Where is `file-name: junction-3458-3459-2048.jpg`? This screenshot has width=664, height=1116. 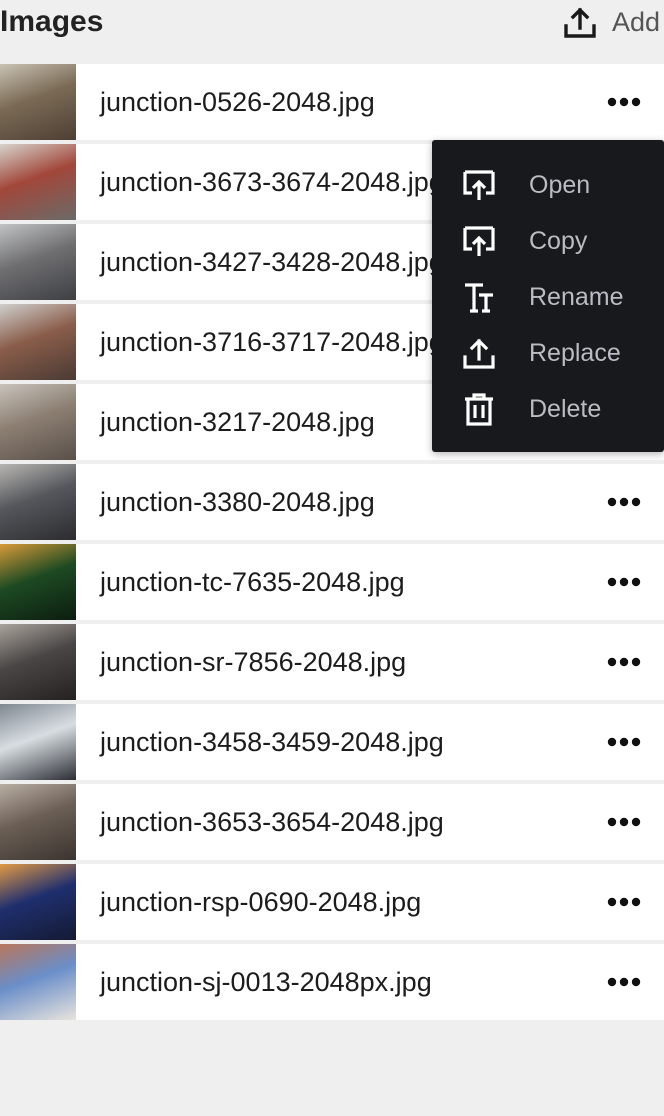
file-name: junction-3458-3459-2048.jpg is located at coordinates (272, 741).